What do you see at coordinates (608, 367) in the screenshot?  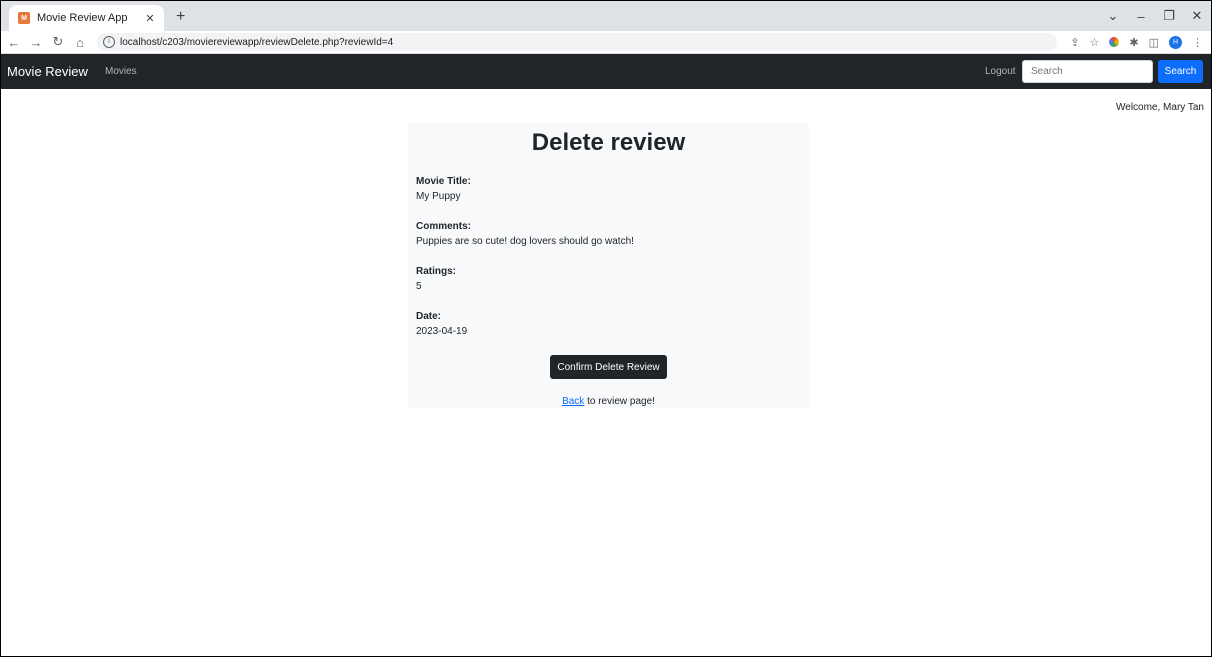 I see `confirm-delete-button: Confirm Delete Review` at bounding box center [608, 367].